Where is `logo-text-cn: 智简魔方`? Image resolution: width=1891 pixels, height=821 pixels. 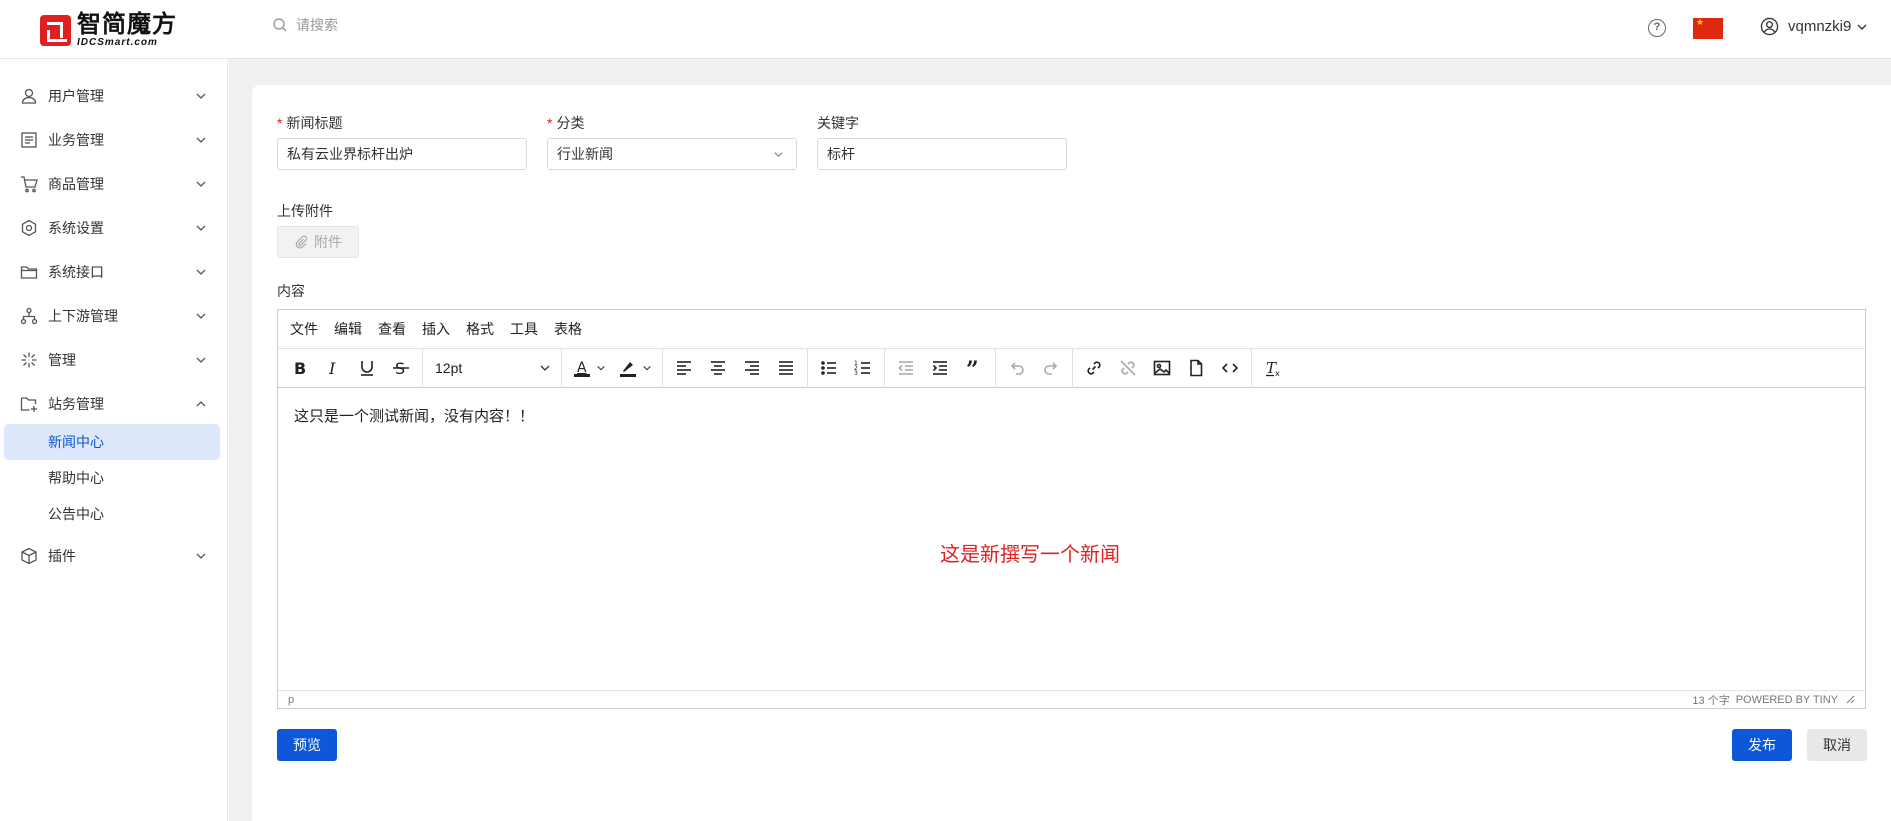 logo-text-cn: 智简魔方 is located at coordinates (127, 24).